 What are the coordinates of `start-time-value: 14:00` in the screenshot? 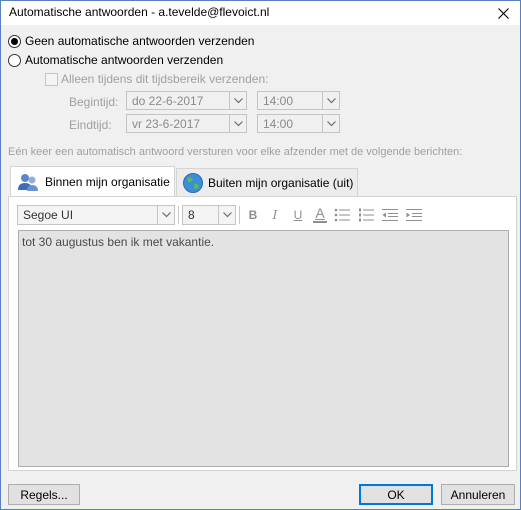 It's located at (278, 101).